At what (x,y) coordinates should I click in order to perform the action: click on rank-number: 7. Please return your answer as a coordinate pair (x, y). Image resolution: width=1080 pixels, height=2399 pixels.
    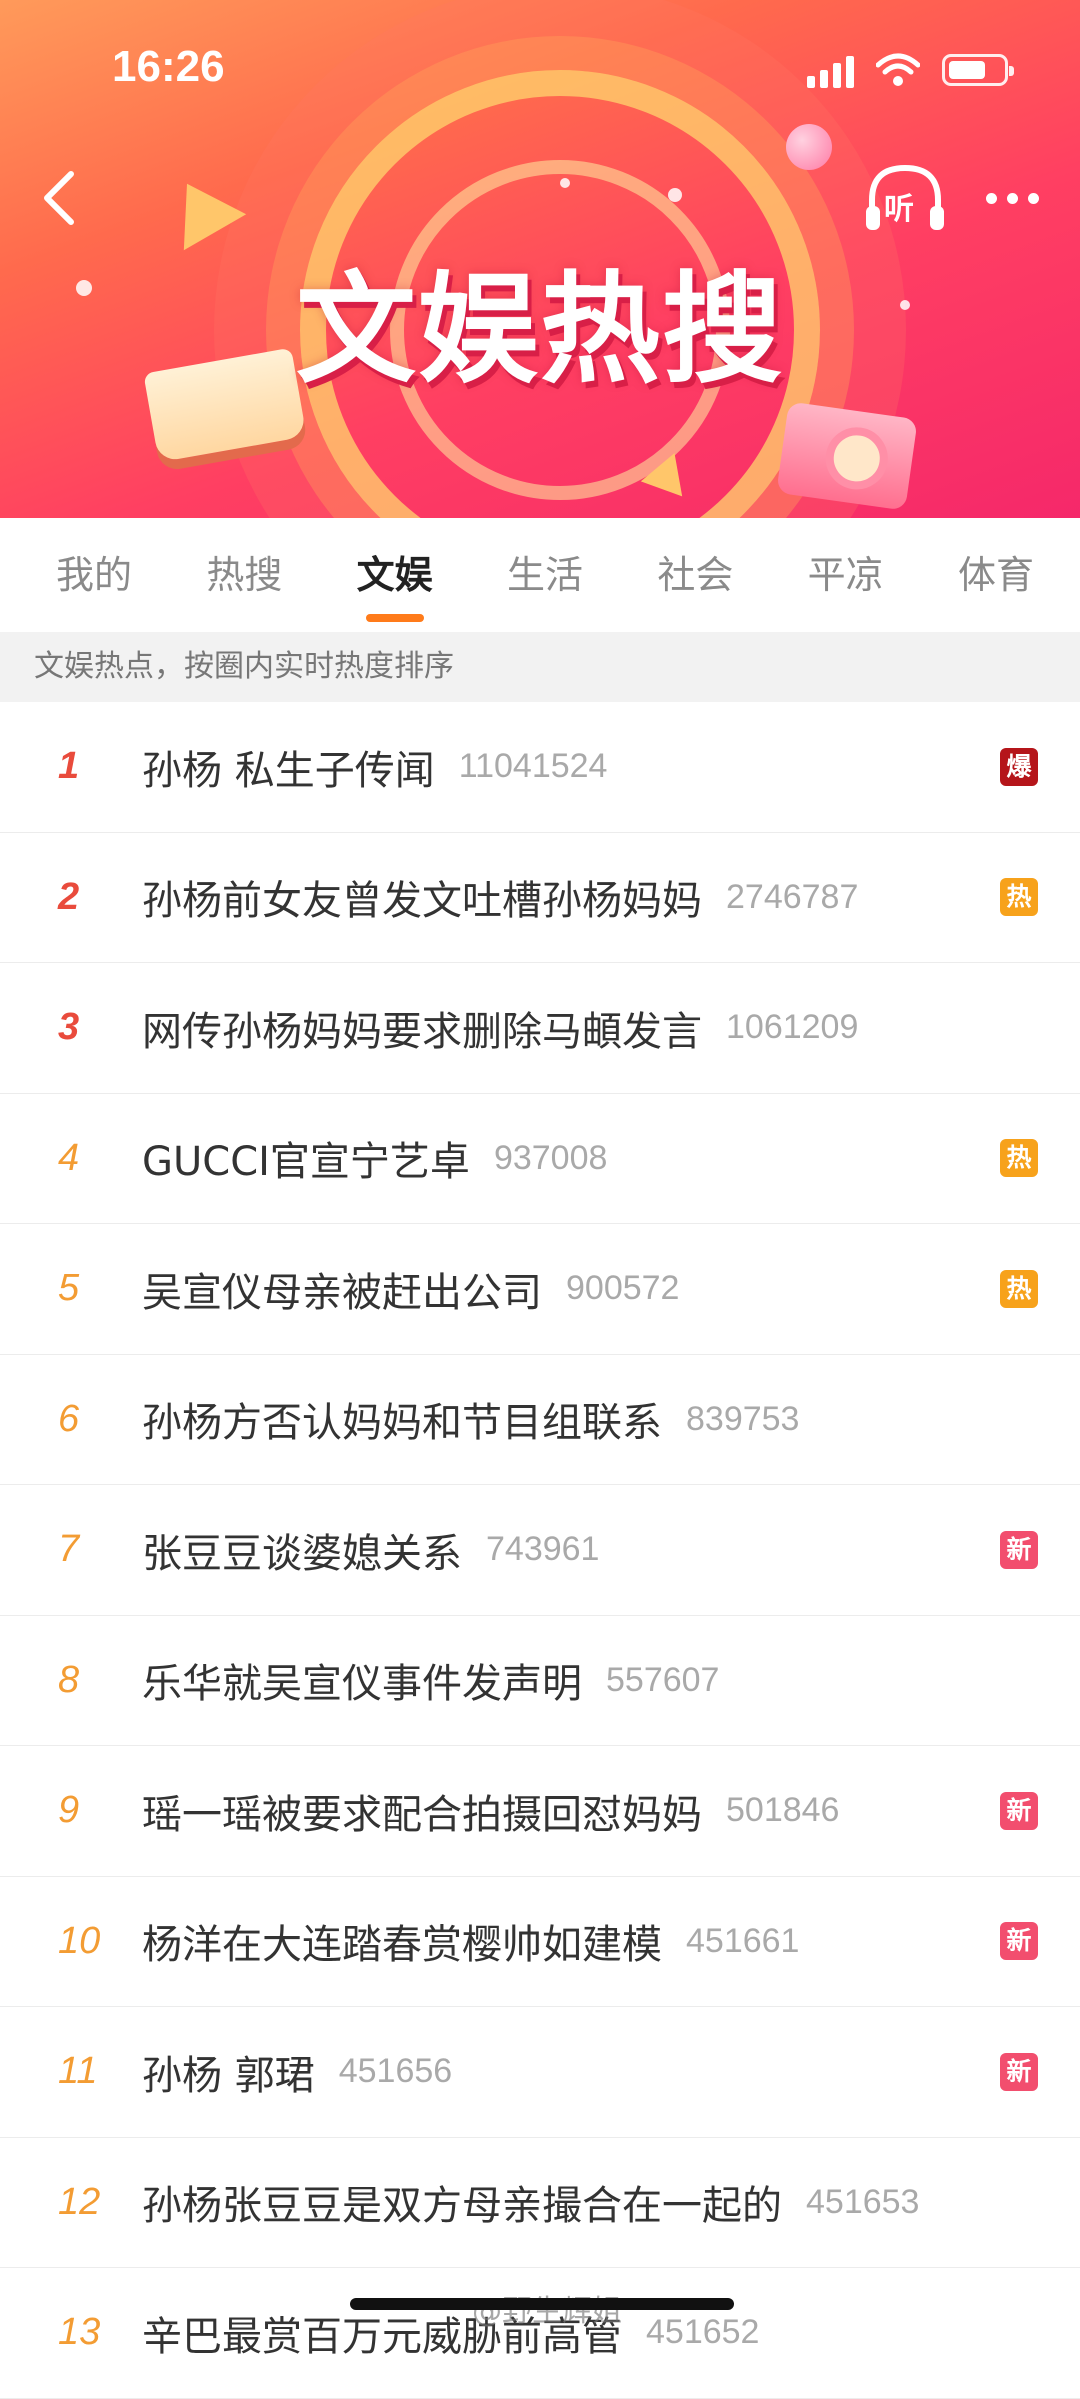
    Looking at the image, I should click on (69, 1549).